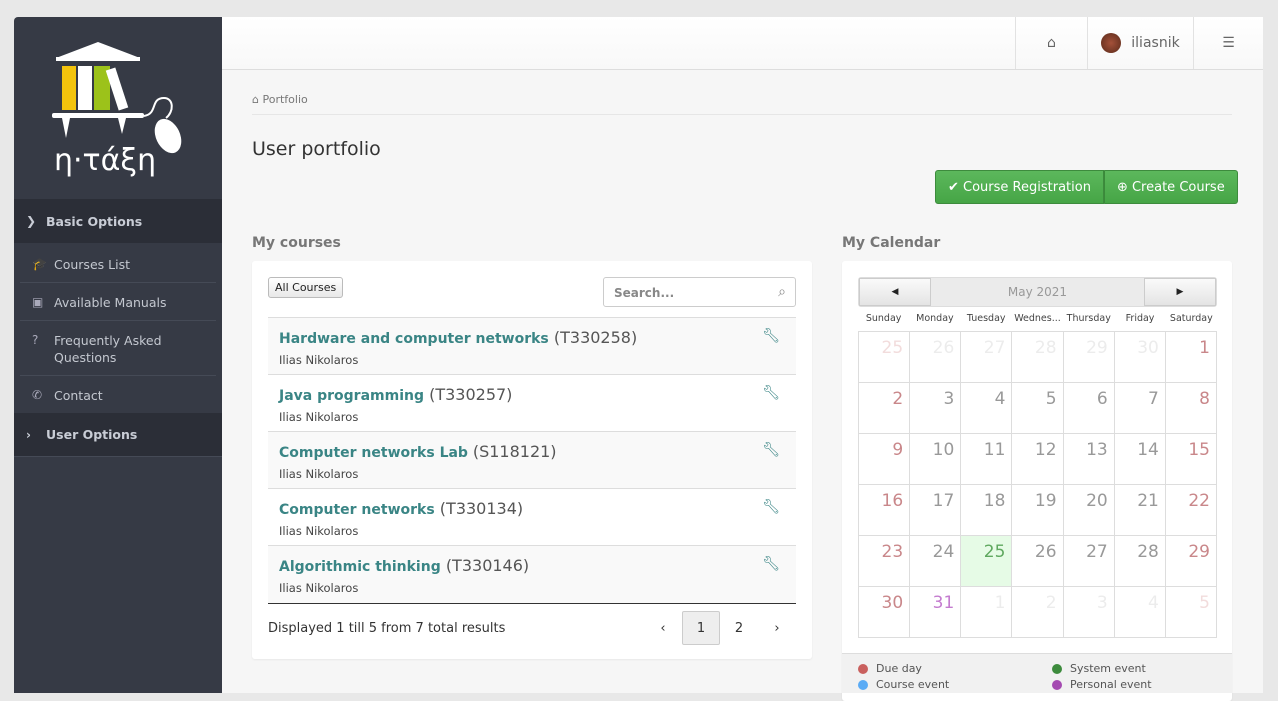  What do you see at coordinates (1191, 459) in the screenshot?
I see `calendar-day: 15` at bounding box center [1191, 459].